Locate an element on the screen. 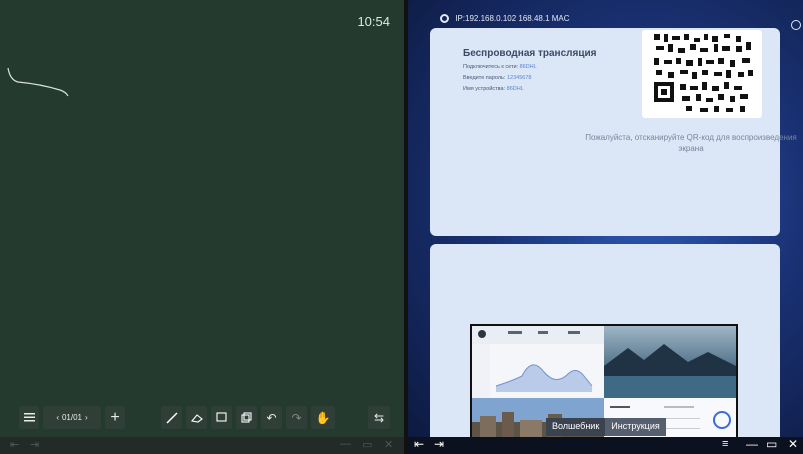  network-info-bar: IP:192.168.0.102 168.48.1 MAC is located at coordinates (605, 21).